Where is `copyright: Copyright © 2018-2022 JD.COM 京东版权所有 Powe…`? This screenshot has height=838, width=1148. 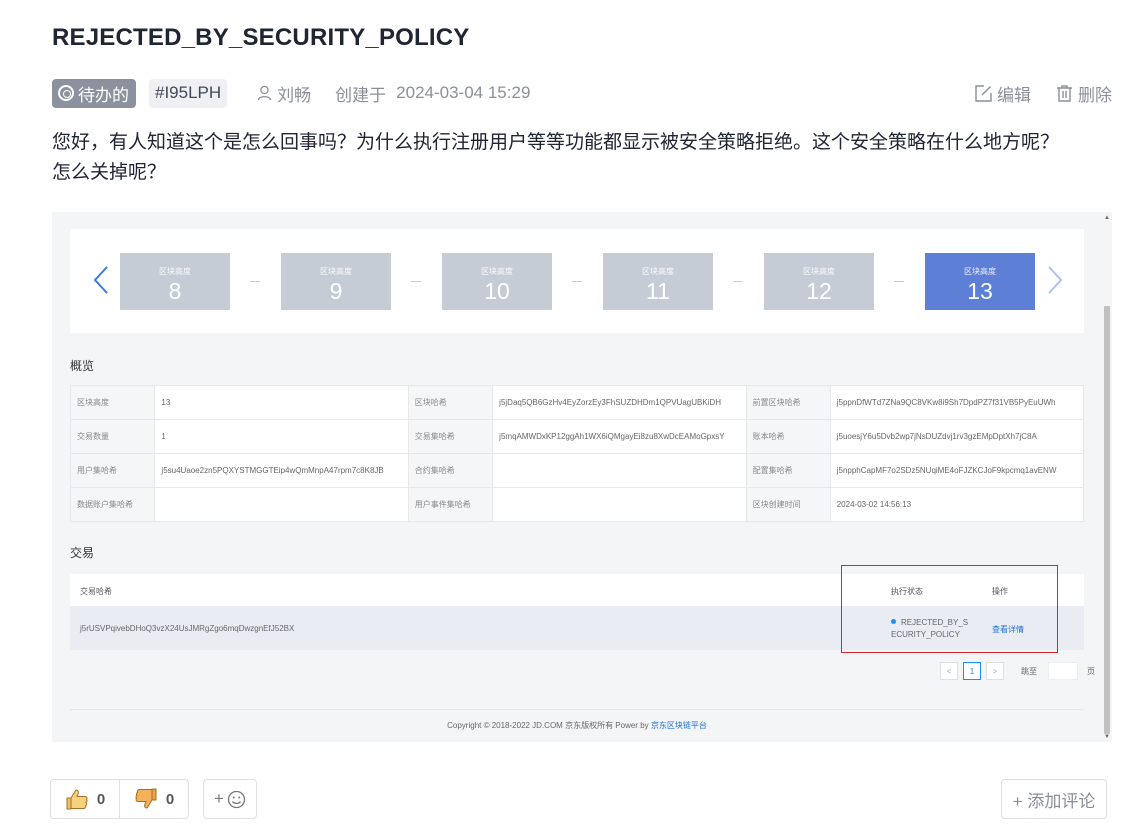 copyright: Copyright © 2018-2022 JD.COM 京东版权所有 Powe… is located at coordinates (577, 725).